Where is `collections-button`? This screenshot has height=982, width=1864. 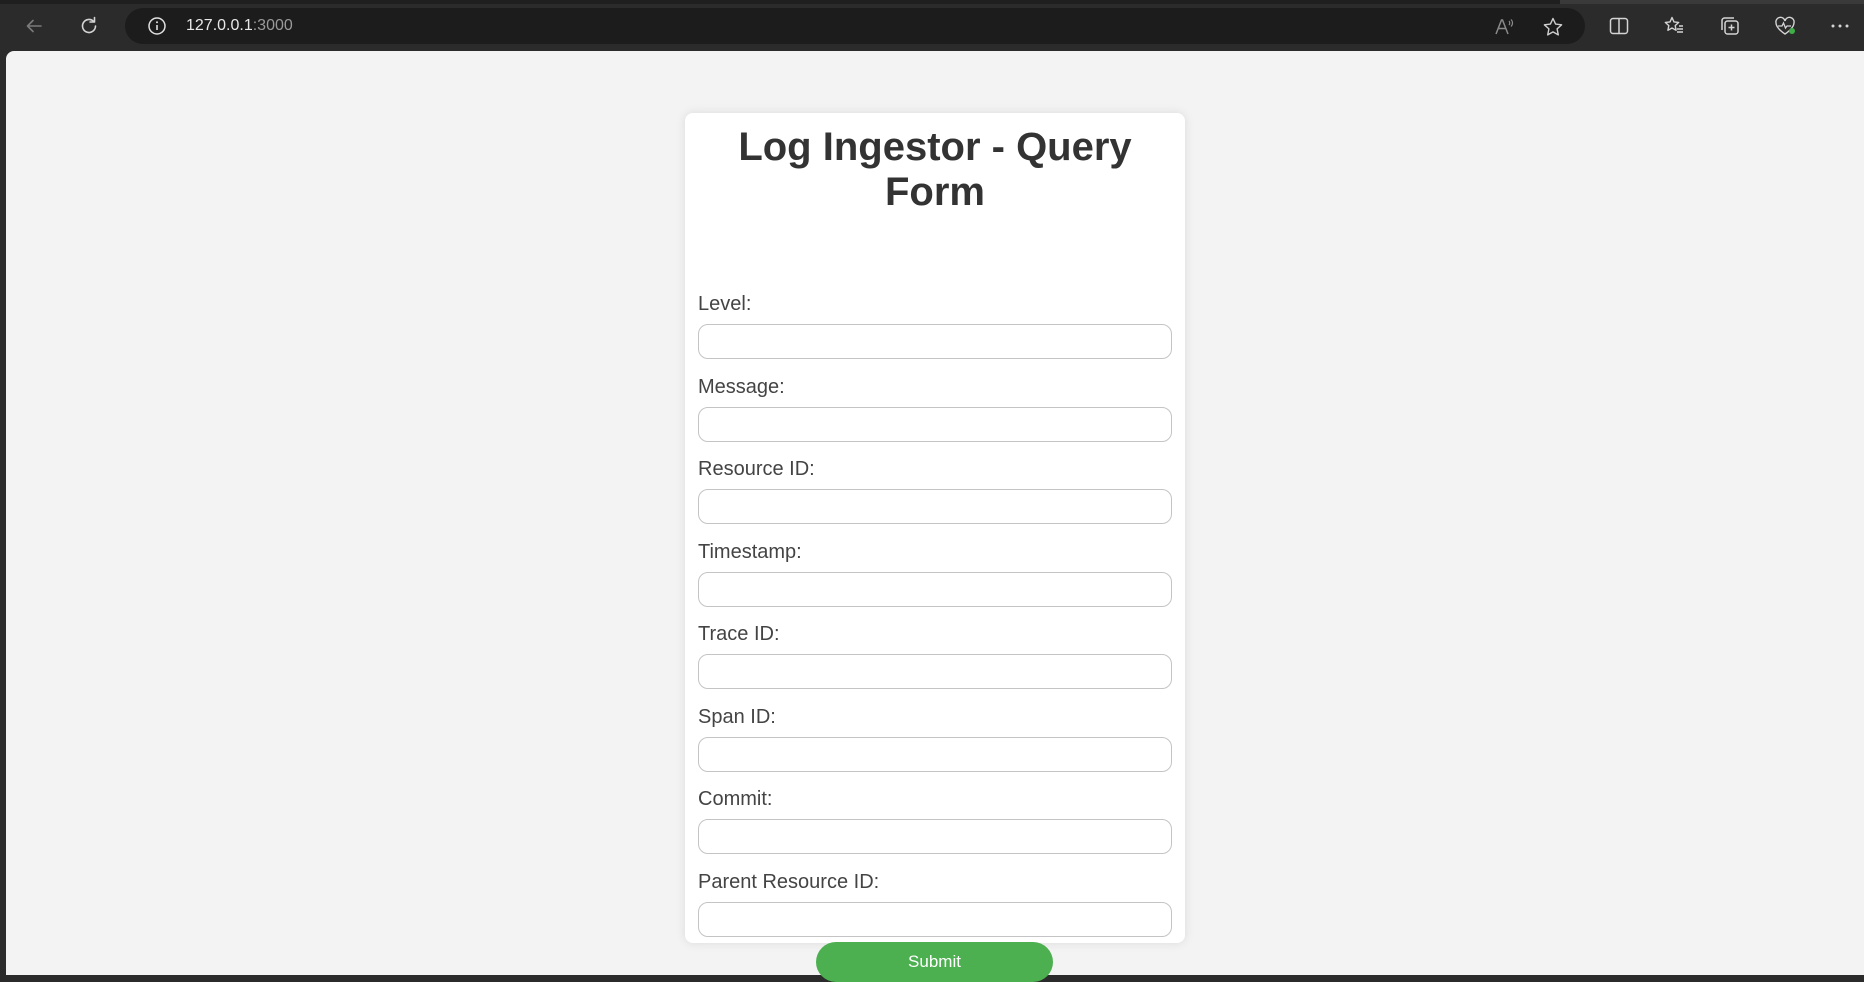
collections-button is located at coordinates (1730, 26).